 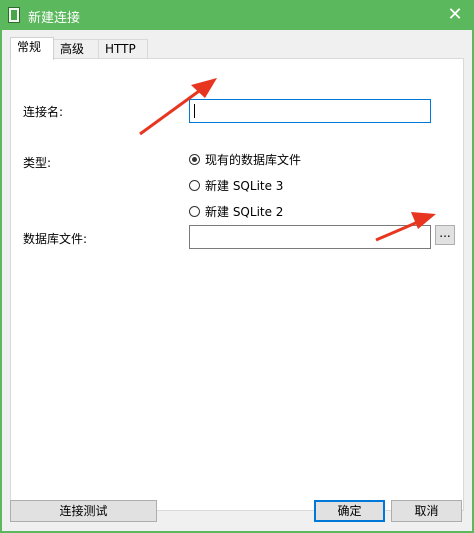 What do you see at coordinates (32, 48) in the screenshot?
I see `tab-general: 常规` at bounding box center [32, 48].